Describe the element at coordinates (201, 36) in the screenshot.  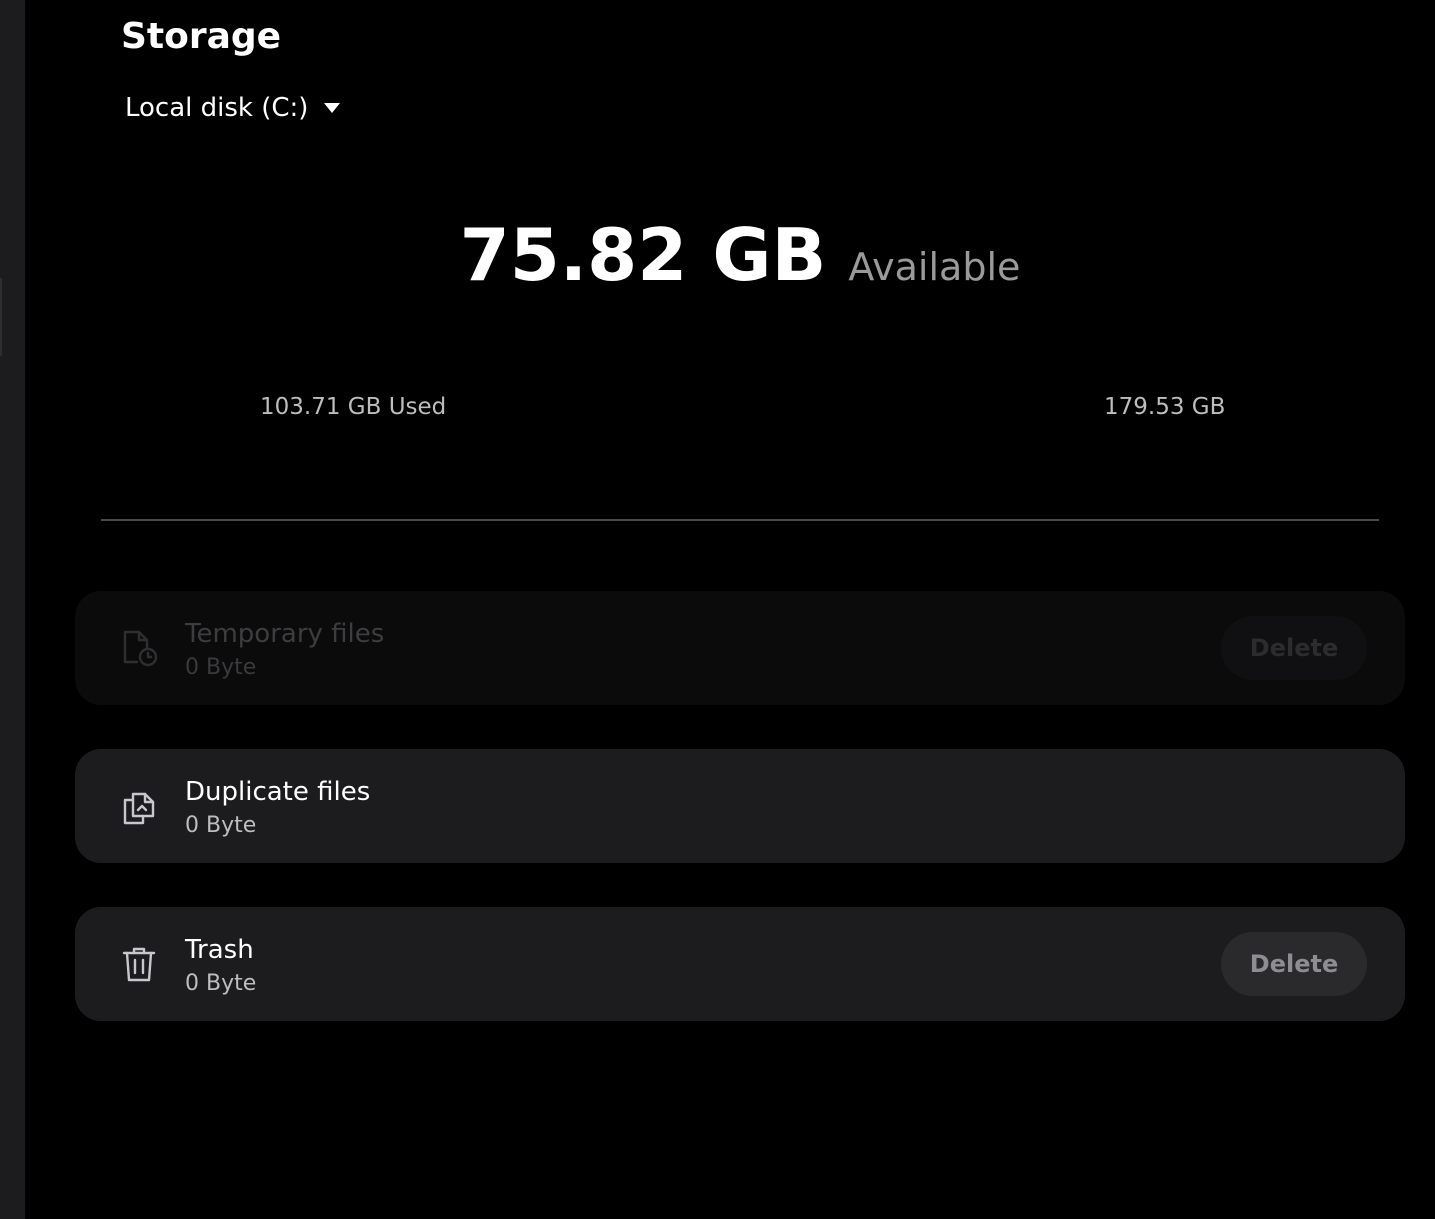
I see `page-title: Storage` at that location.